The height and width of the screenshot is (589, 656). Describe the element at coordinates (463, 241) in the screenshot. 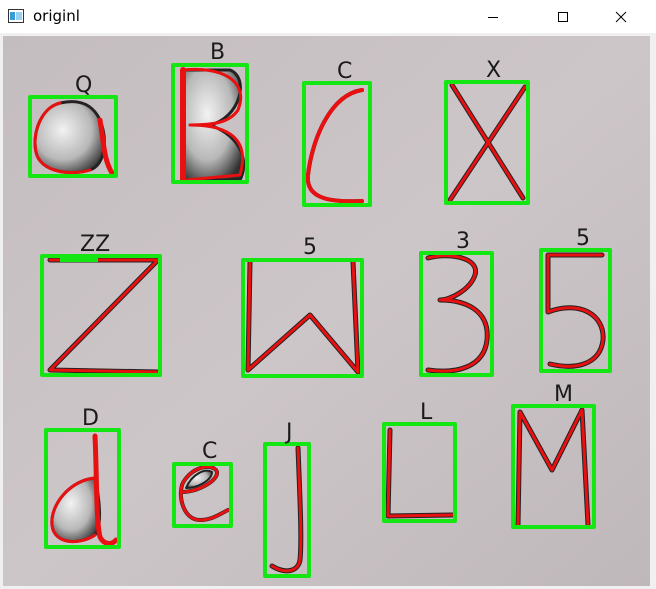

I see `detection-label: 3` at that location.